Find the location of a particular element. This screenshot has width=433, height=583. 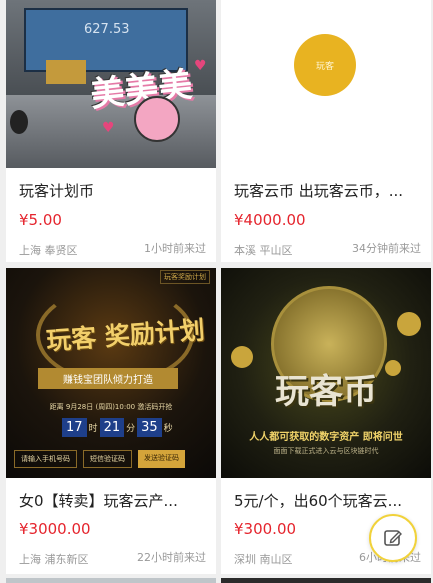

product-price: ¥3000.00 is located at coordinates (55, 529).